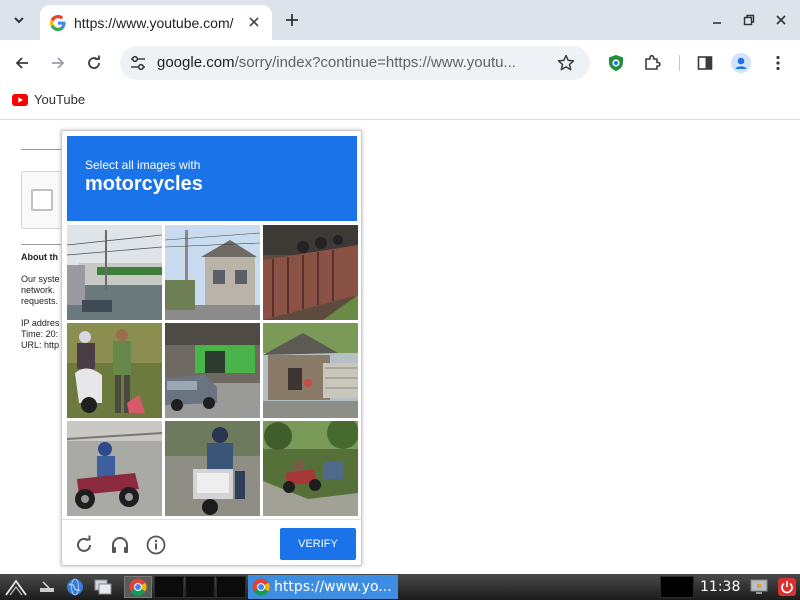 The height and width of the screenshot is (600, 800). I want to click on info-icon, so click(156, 545).